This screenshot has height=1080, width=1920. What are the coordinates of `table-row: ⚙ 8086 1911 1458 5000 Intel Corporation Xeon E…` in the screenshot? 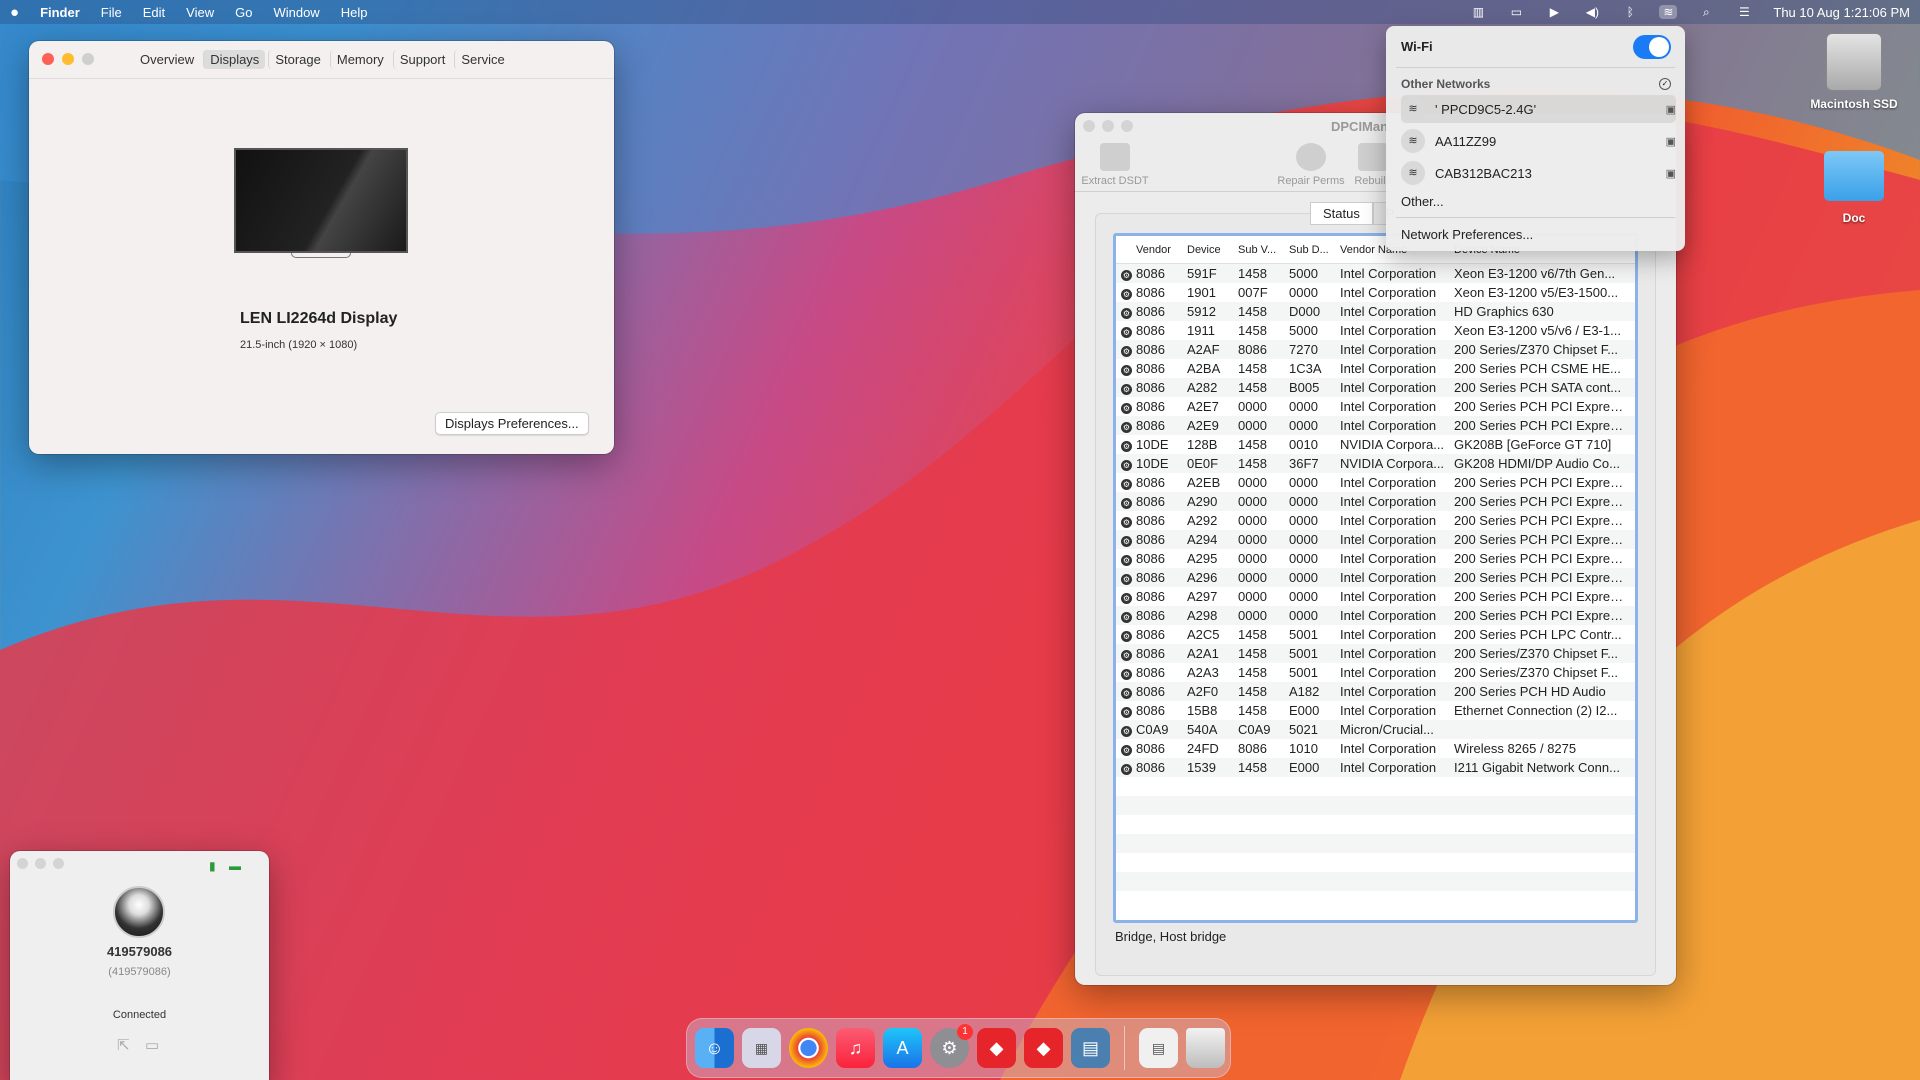 It's located at (1375, 330).